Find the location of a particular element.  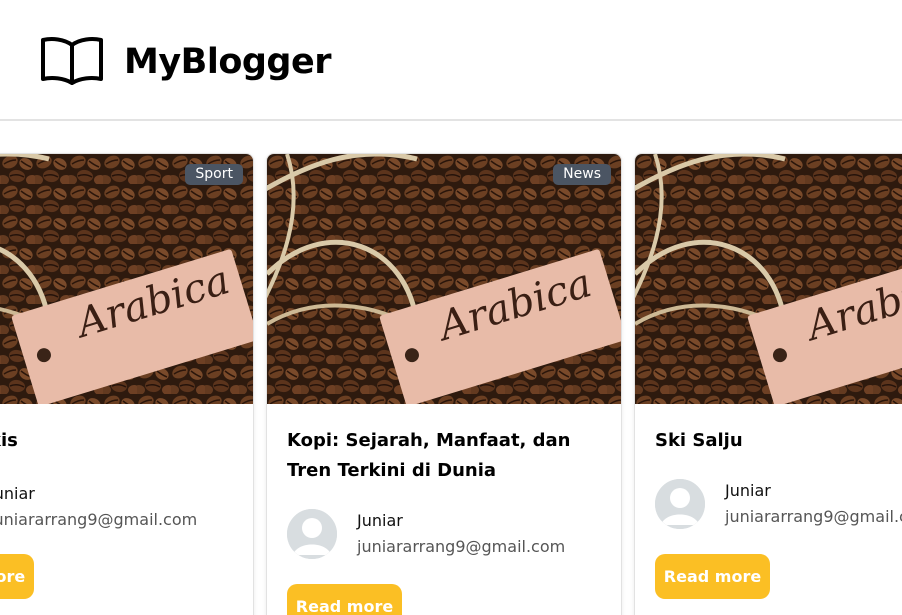

open-book-icon is located at coordinates (72, 60).